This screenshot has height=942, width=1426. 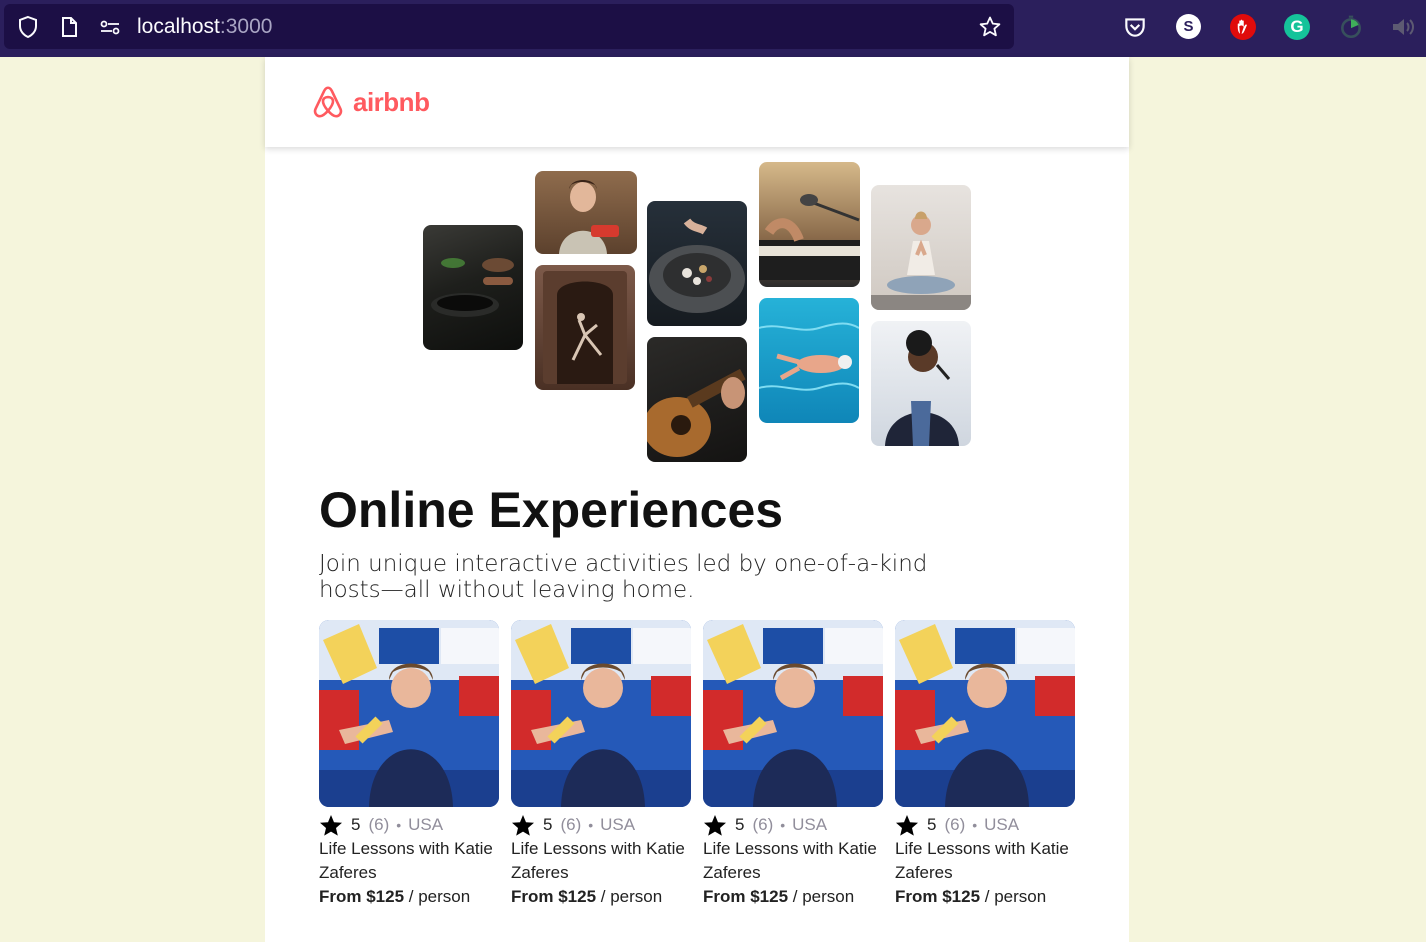 I want to click on address-bar: localhost:3000, so click(x=509, y=26).